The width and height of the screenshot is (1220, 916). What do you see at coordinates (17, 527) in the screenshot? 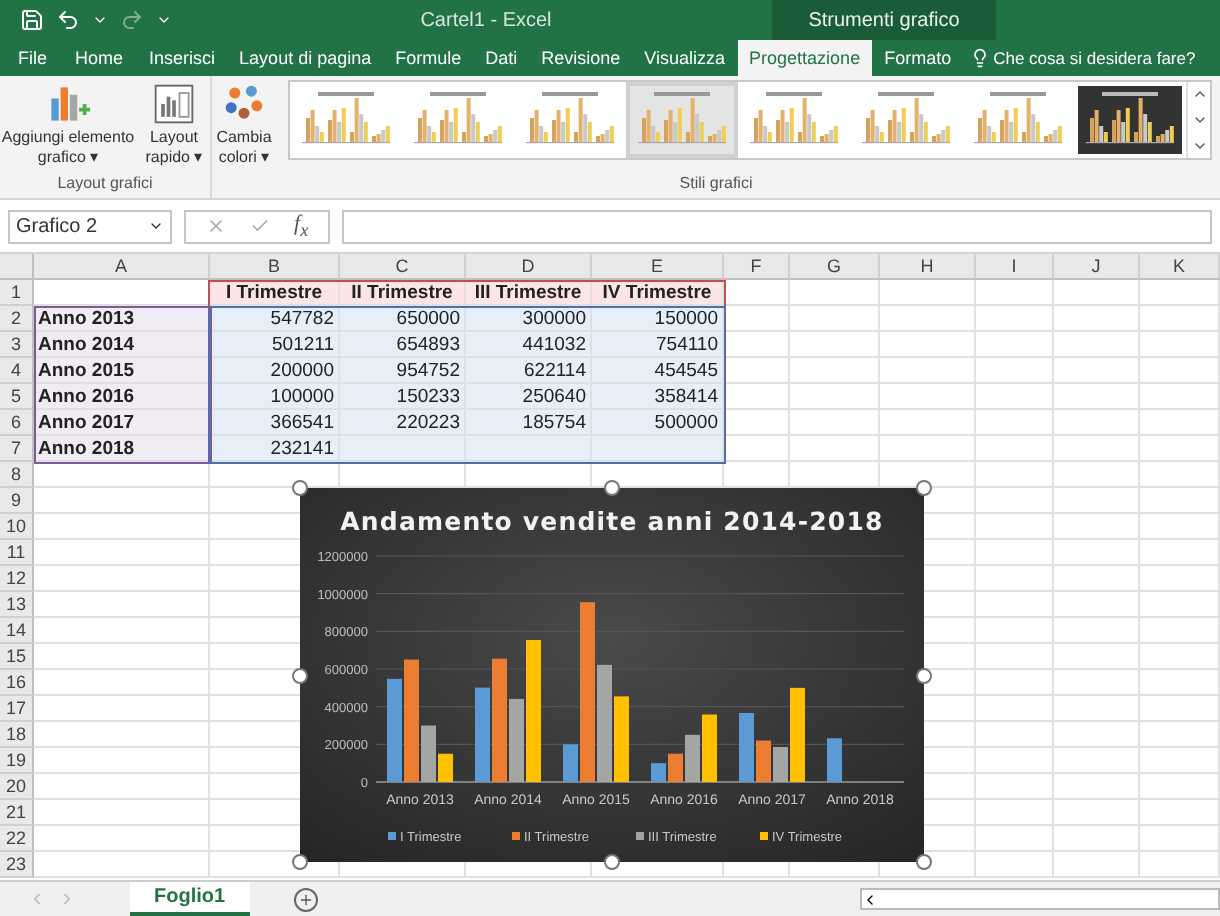
I see `row-header: 10` at bounding box center [17, 527].